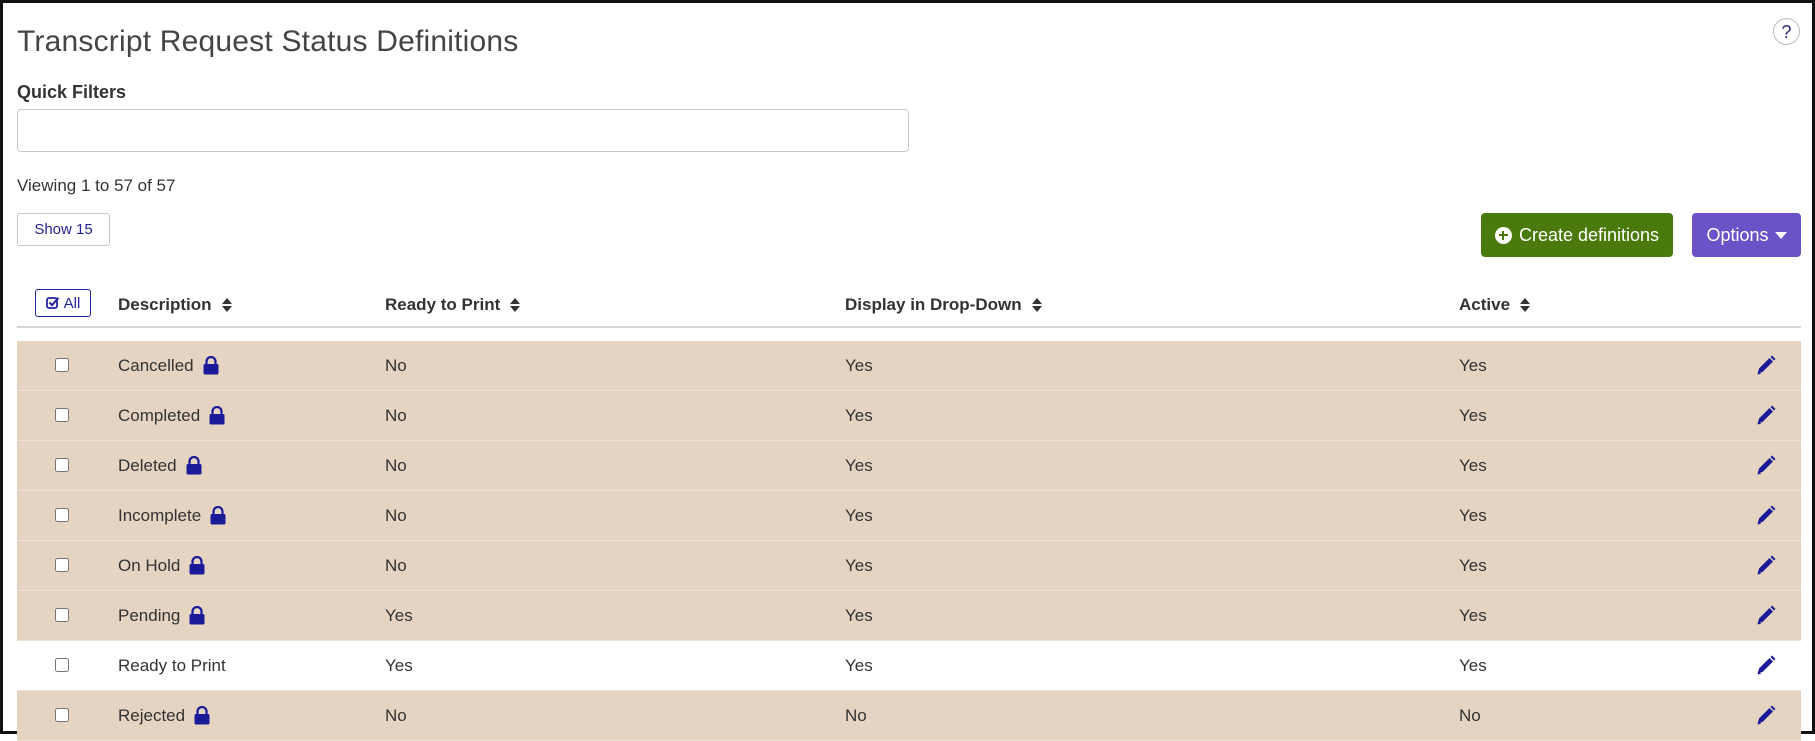 Image resolution: width=1815 pixels, height=741 pixels. What do you see at coordinates (1780, 235) in the screenshot?
I see `caret-down-icon` at bounding box center [1780, 235].